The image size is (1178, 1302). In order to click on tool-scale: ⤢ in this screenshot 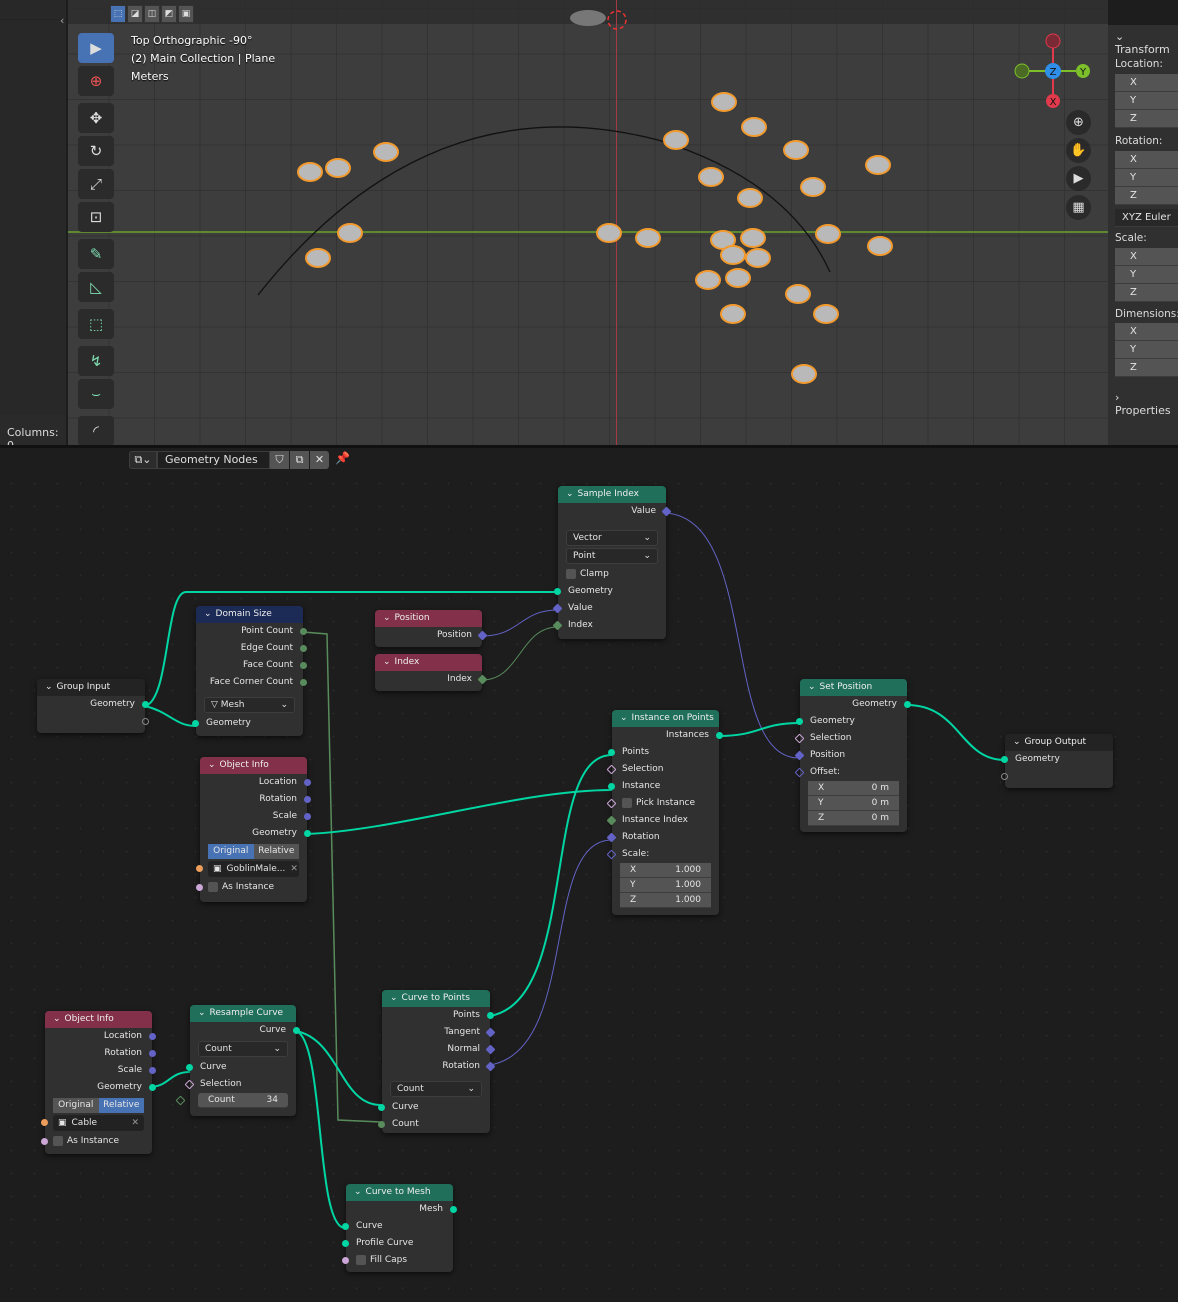, I will do `click(96, 184)`.